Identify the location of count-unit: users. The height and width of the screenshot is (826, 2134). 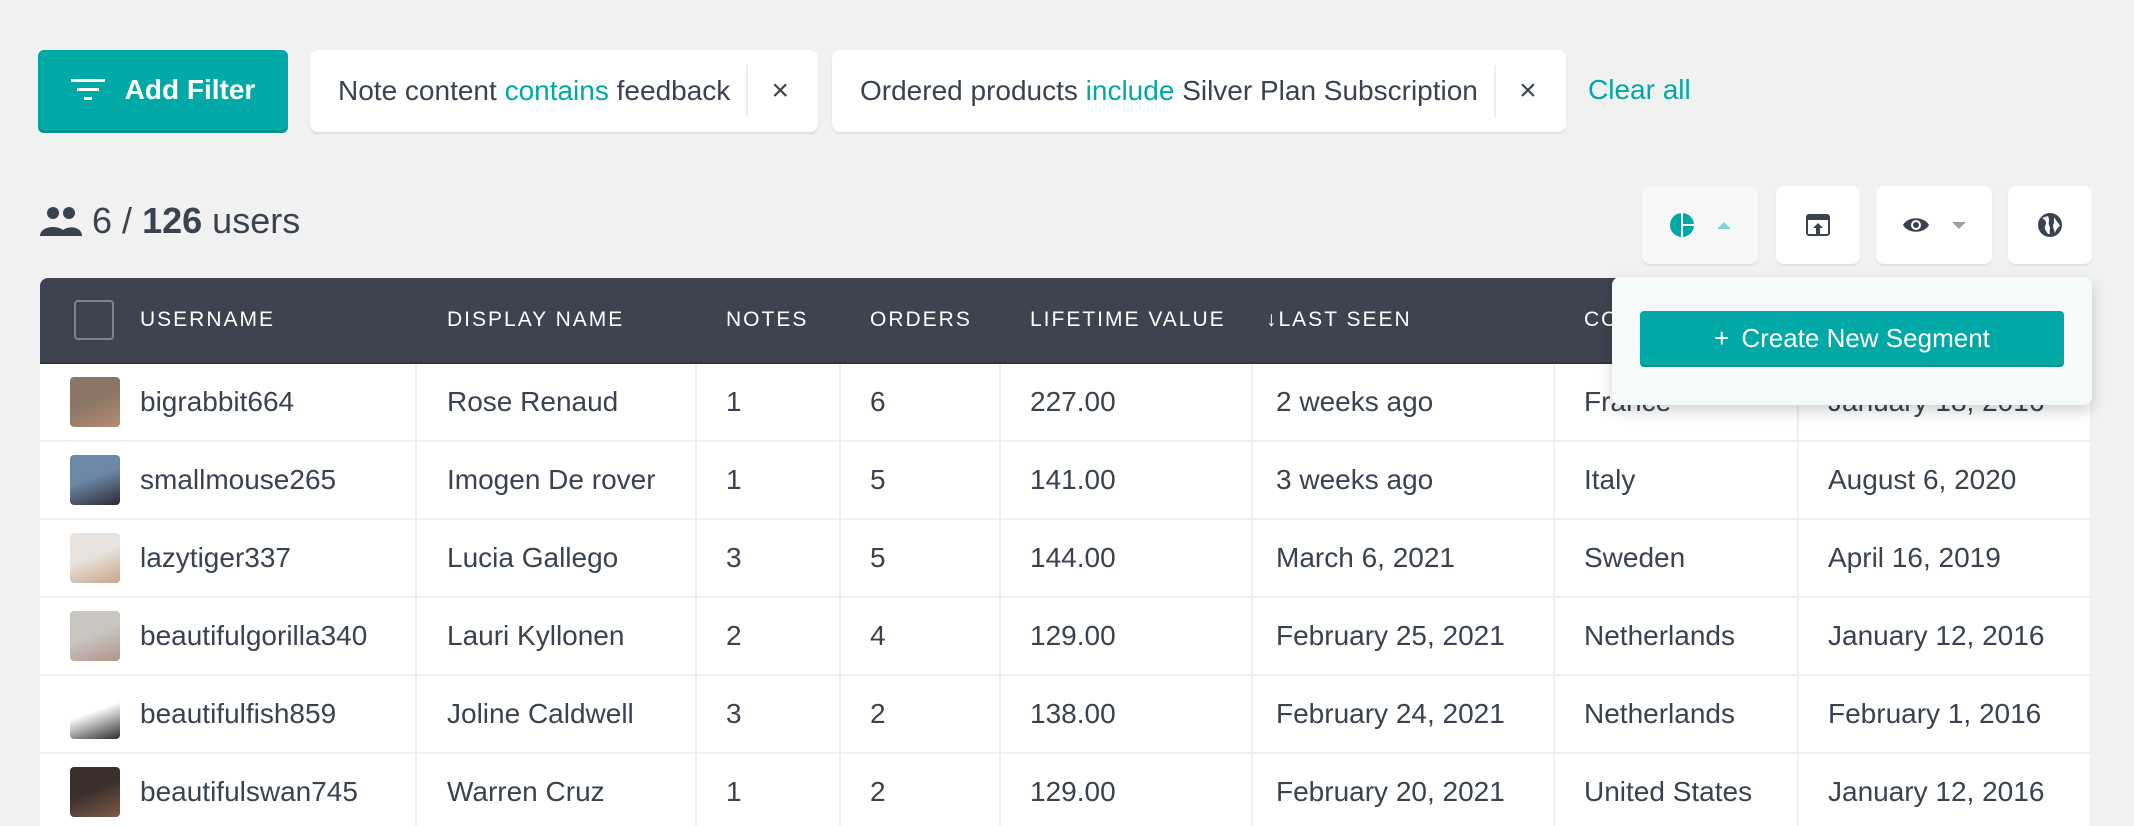
(256, 220).